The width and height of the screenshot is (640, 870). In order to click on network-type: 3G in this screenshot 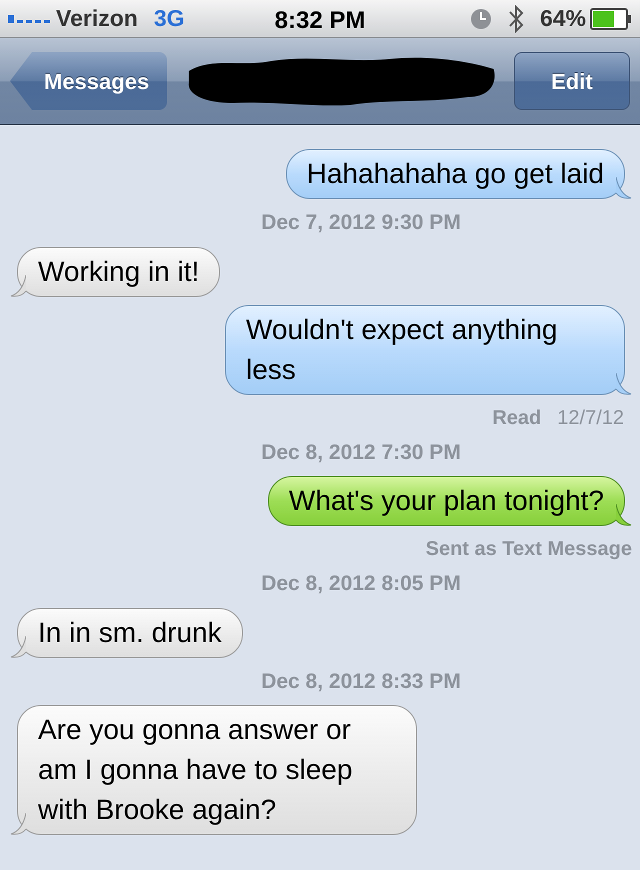, I will do `click(169, 19)`.